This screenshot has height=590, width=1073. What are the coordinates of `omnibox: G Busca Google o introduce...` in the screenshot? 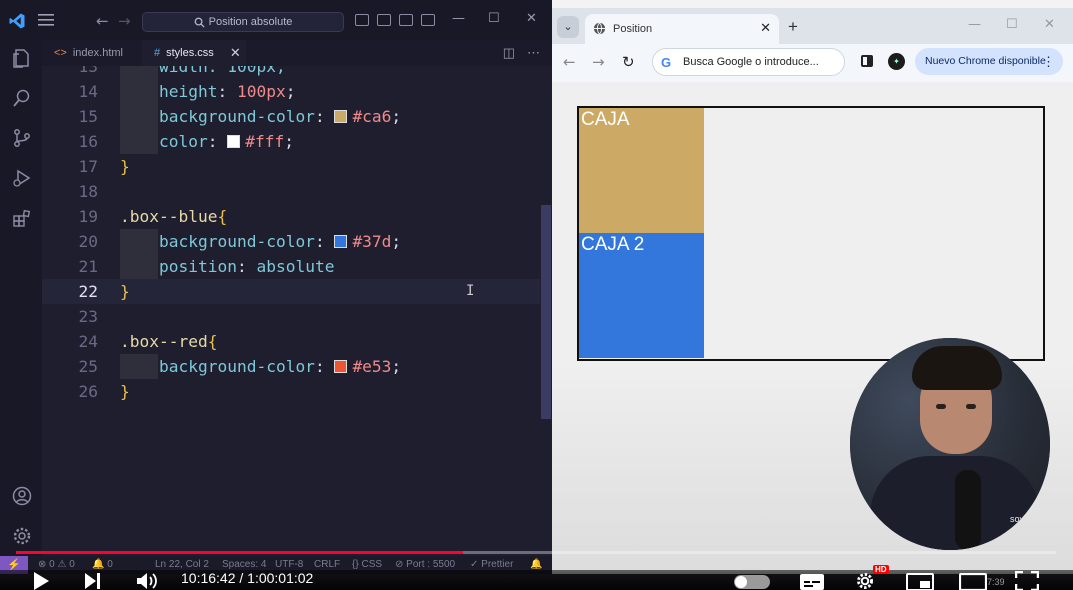 It's located at (748, 62).